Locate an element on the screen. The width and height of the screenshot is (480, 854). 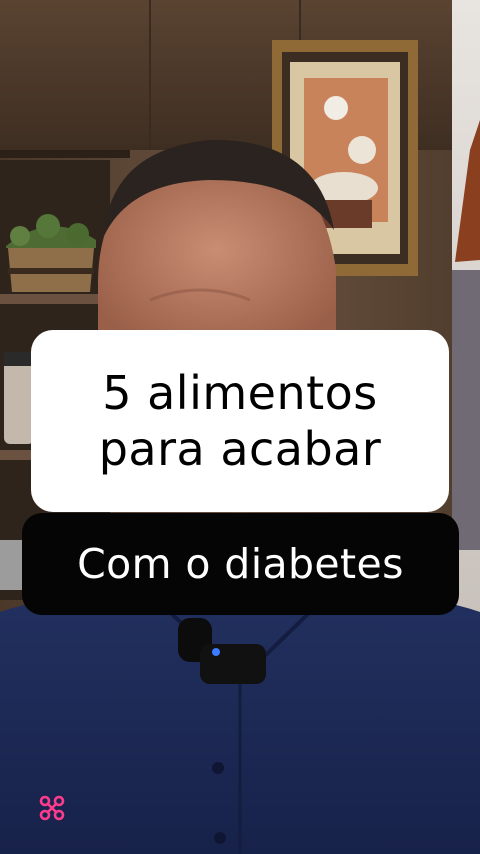
side-wall-shadow is located at coordinates (466, 410).